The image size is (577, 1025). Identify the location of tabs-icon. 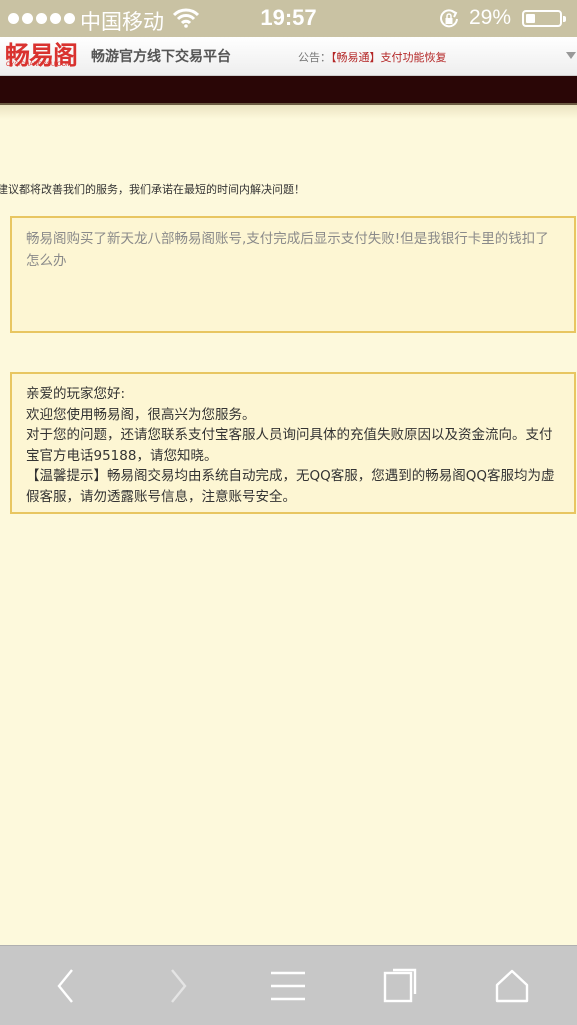
(400, 985).